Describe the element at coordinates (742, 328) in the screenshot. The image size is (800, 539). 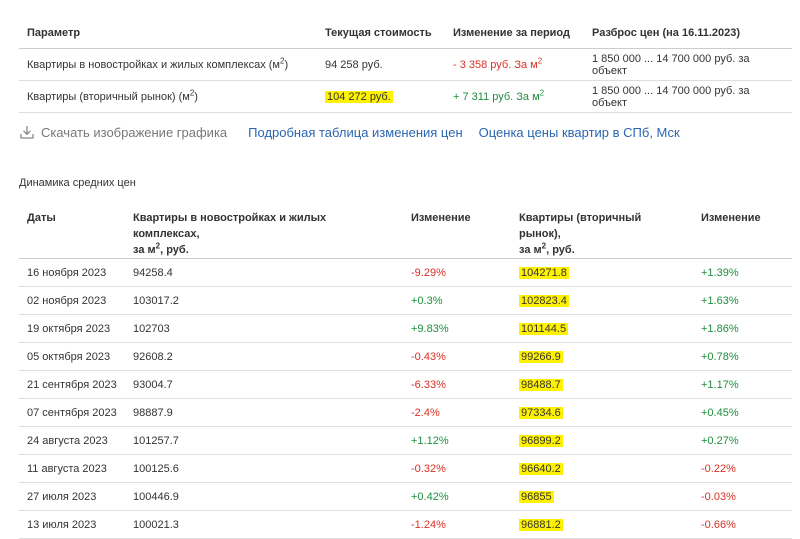
I see `cell-secondary-change: +1.86%` at that location.